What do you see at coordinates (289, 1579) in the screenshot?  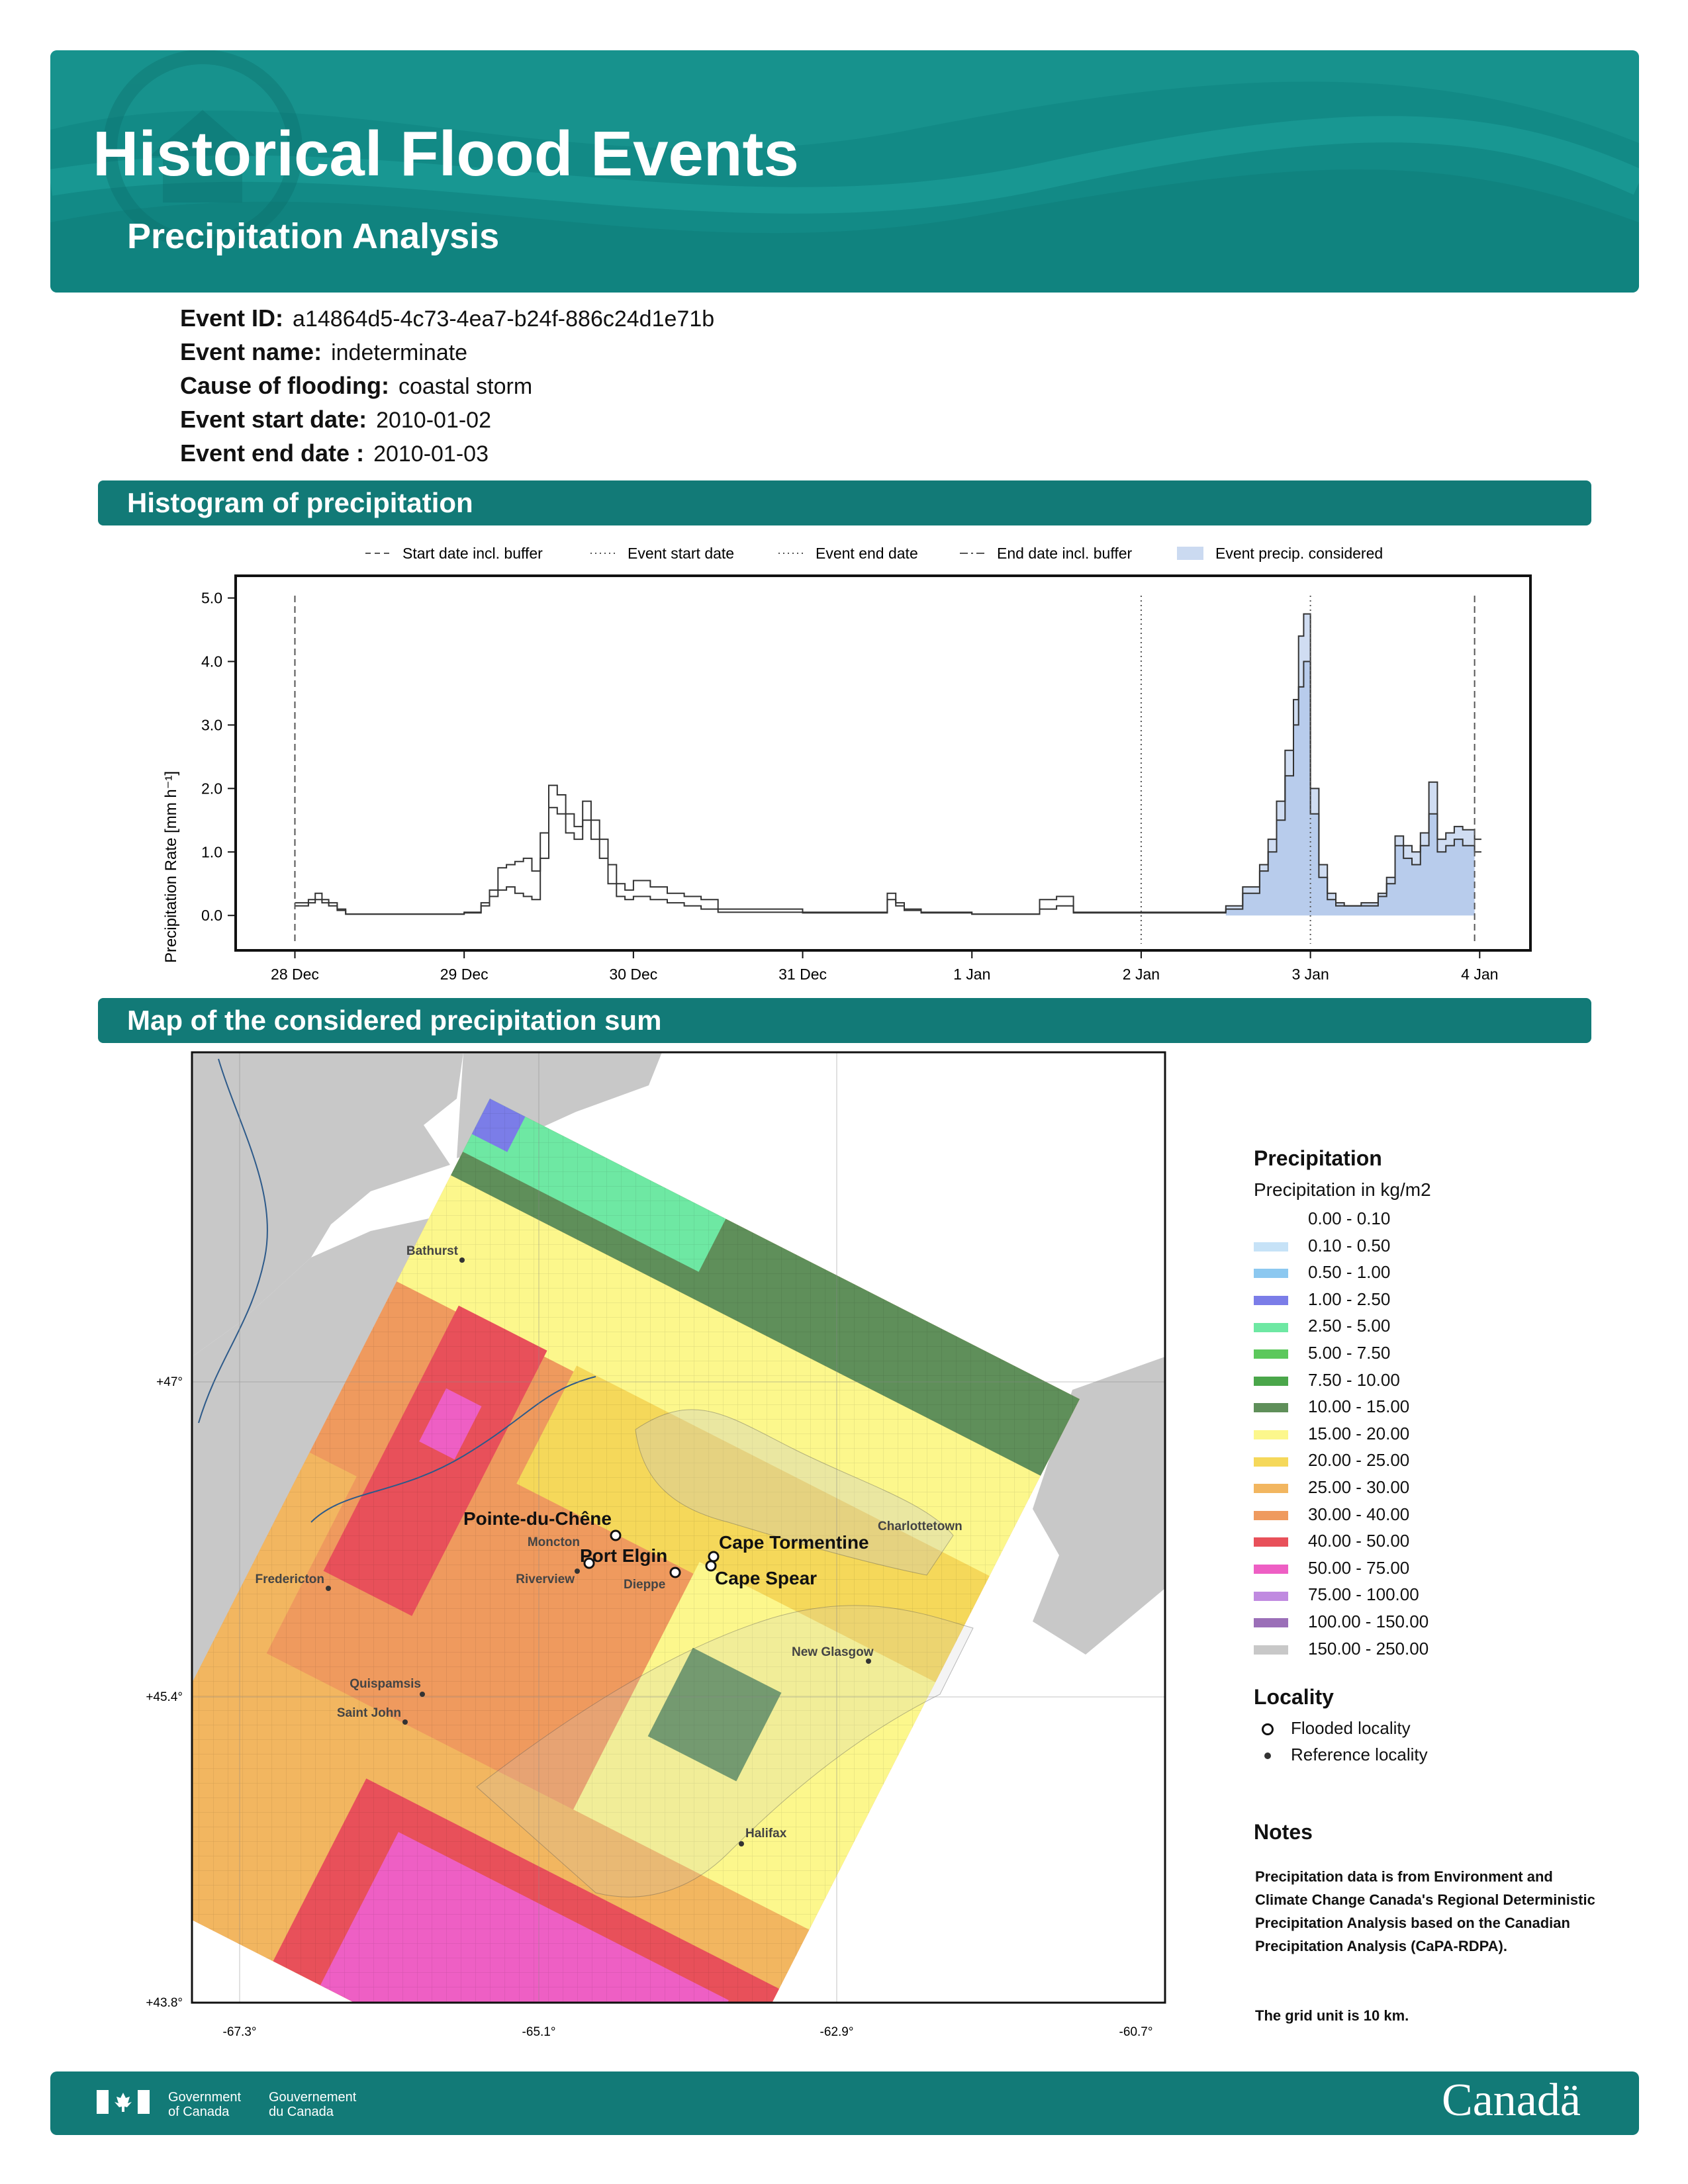 I see `reference-label: Fredericton` at bounding box center [289, 1579].